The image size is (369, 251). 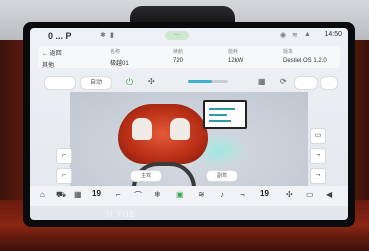 I want to click on back-icon: ←, so click(x=45, y=54).